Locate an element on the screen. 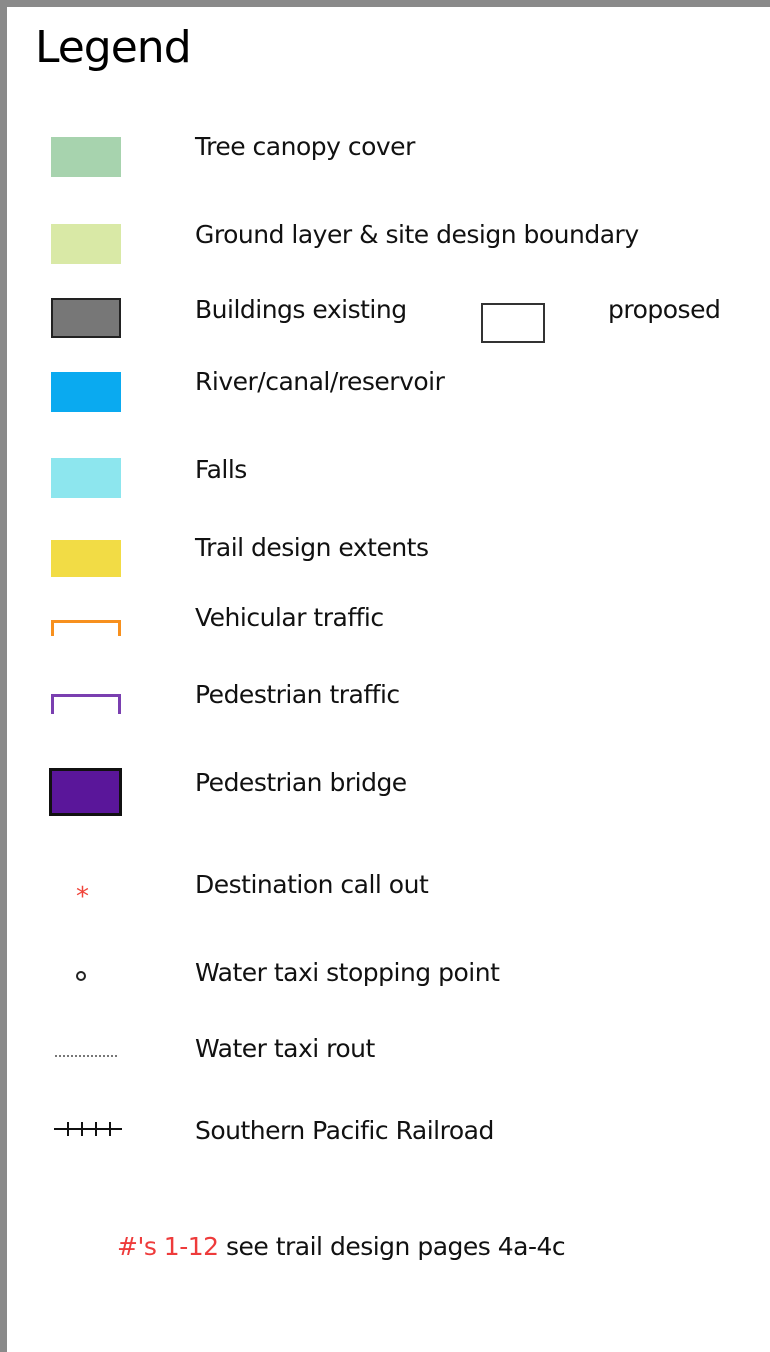 This screenshot has width=770, height=1352. vehicular-traffic-symbol is located at coordinates (86, 628).